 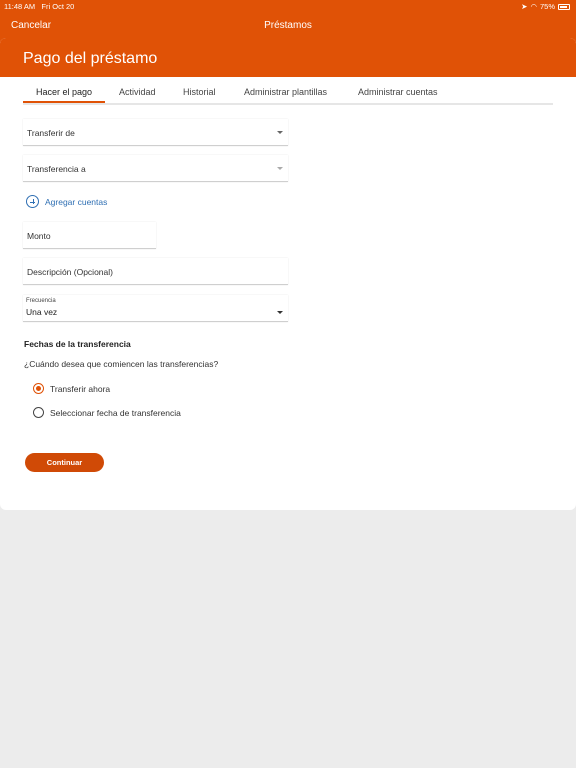 I want to click on radio-transfer-now: Transferir ahora, so click(x=71, y=388).